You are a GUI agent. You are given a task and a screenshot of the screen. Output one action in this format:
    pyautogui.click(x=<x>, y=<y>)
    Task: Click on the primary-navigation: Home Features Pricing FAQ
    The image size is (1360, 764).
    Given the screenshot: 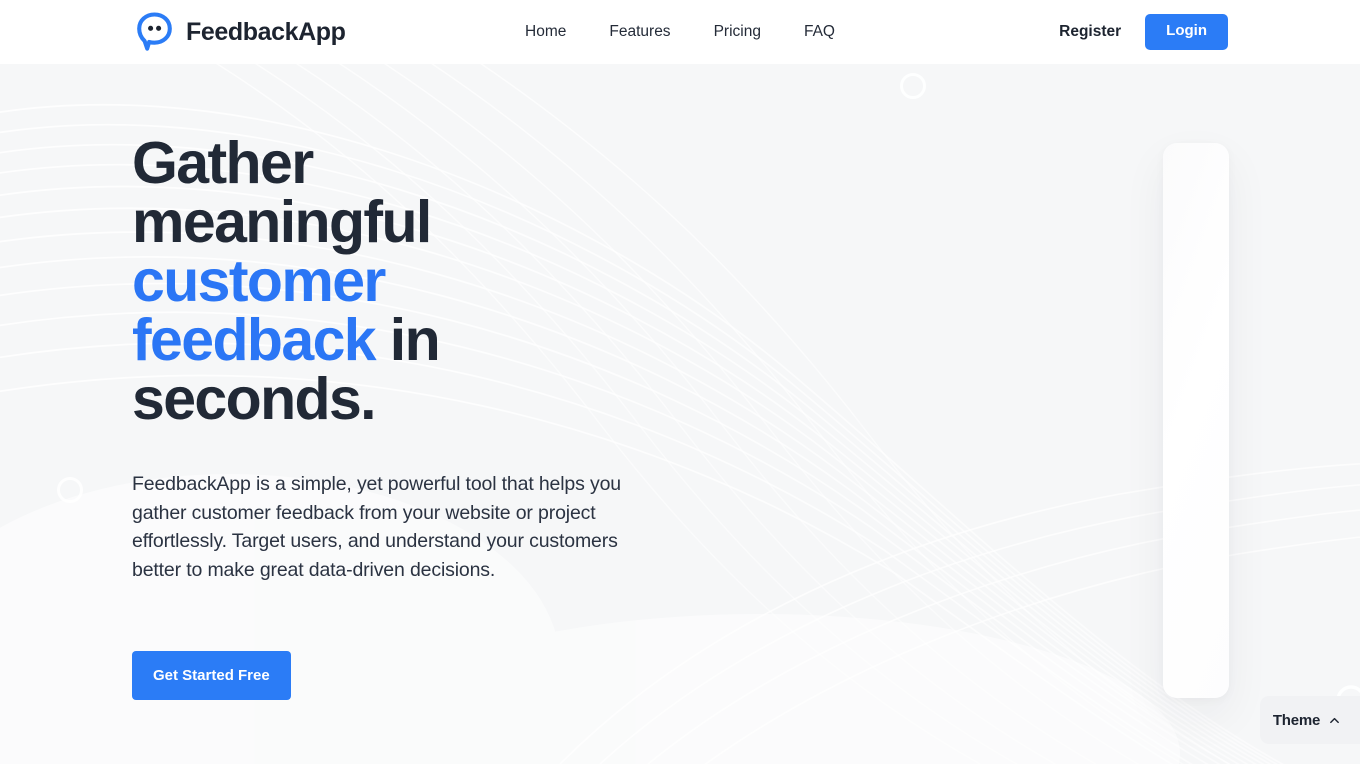 What is the action you would take?
    pyautogui.click(x=680, y=32)
    